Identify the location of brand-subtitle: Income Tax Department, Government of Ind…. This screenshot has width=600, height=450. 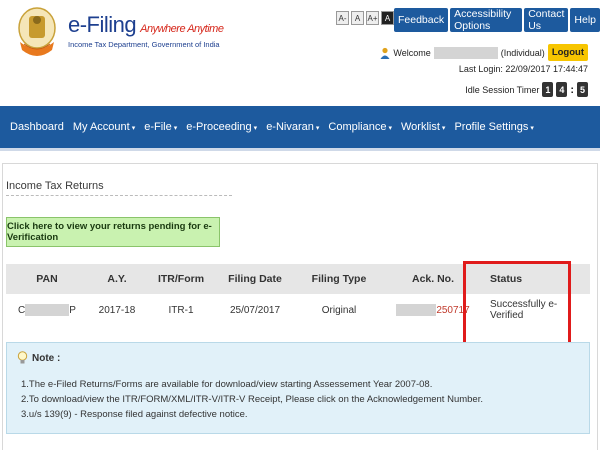
(144, 44).